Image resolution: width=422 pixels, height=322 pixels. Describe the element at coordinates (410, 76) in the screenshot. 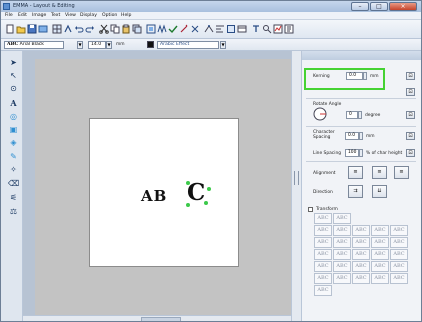

I see `kerning-apply-button: ⊡` at that location.